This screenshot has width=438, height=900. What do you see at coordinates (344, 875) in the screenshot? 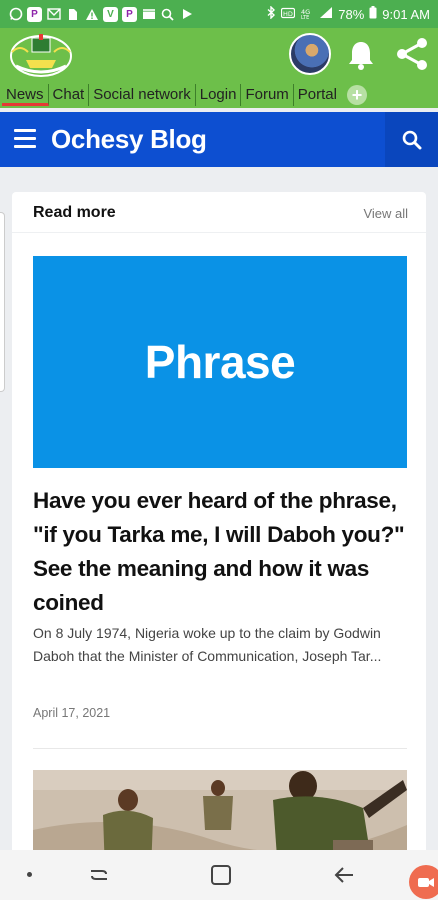
I see `back-icon` at bounding box center [344, 875].